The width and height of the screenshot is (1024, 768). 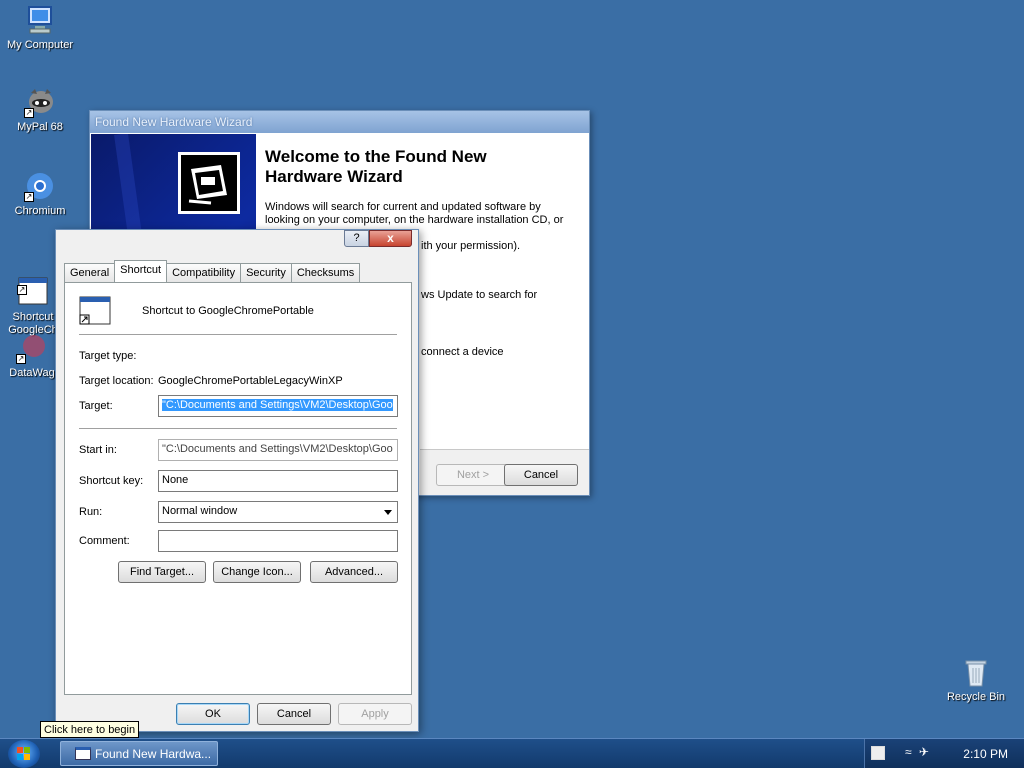 What do you see at coordinates (108, 356) in the screenshot?
I see `target-type-label: Target type:` at bounding box center [108, 356].